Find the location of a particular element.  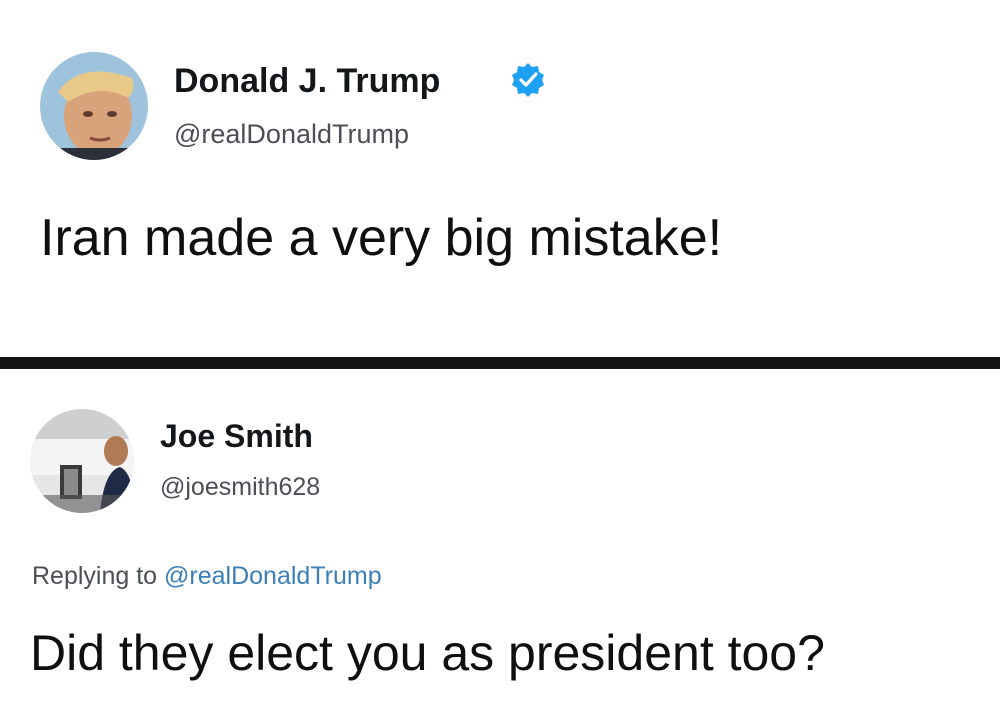

tweet-text: Did they elect you as president too? is located at coordinates (427, 653).